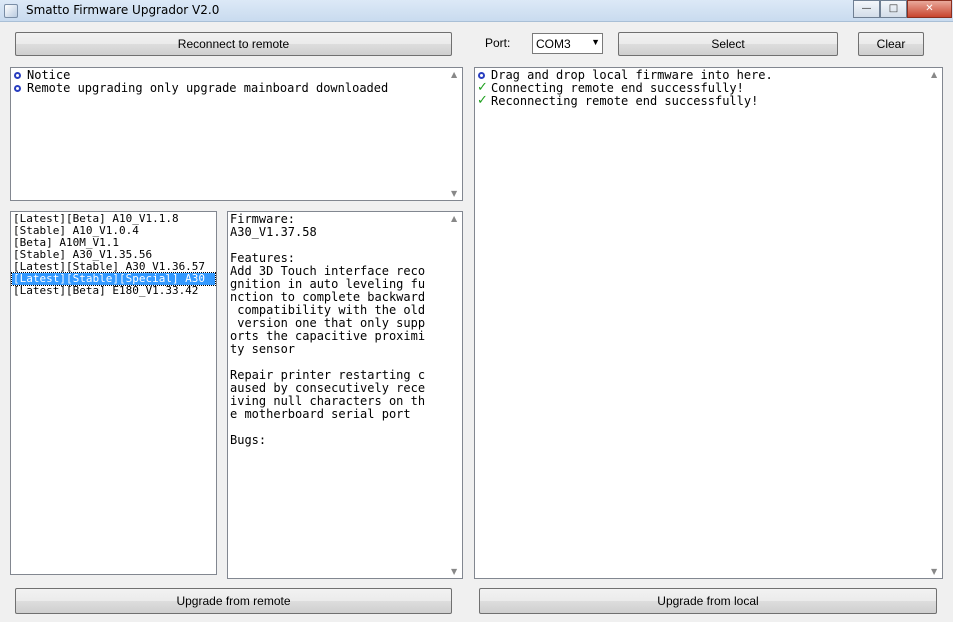  I want to click on log-line-text: Reconnecting remote end successfully!, so click(625, 101).